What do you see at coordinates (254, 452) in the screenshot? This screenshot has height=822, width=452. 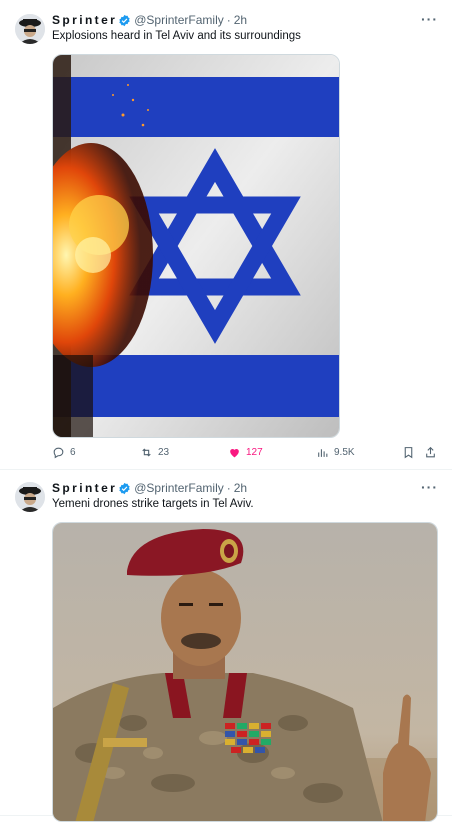 I see `like-count: 127` at bounding box center [254, 452].